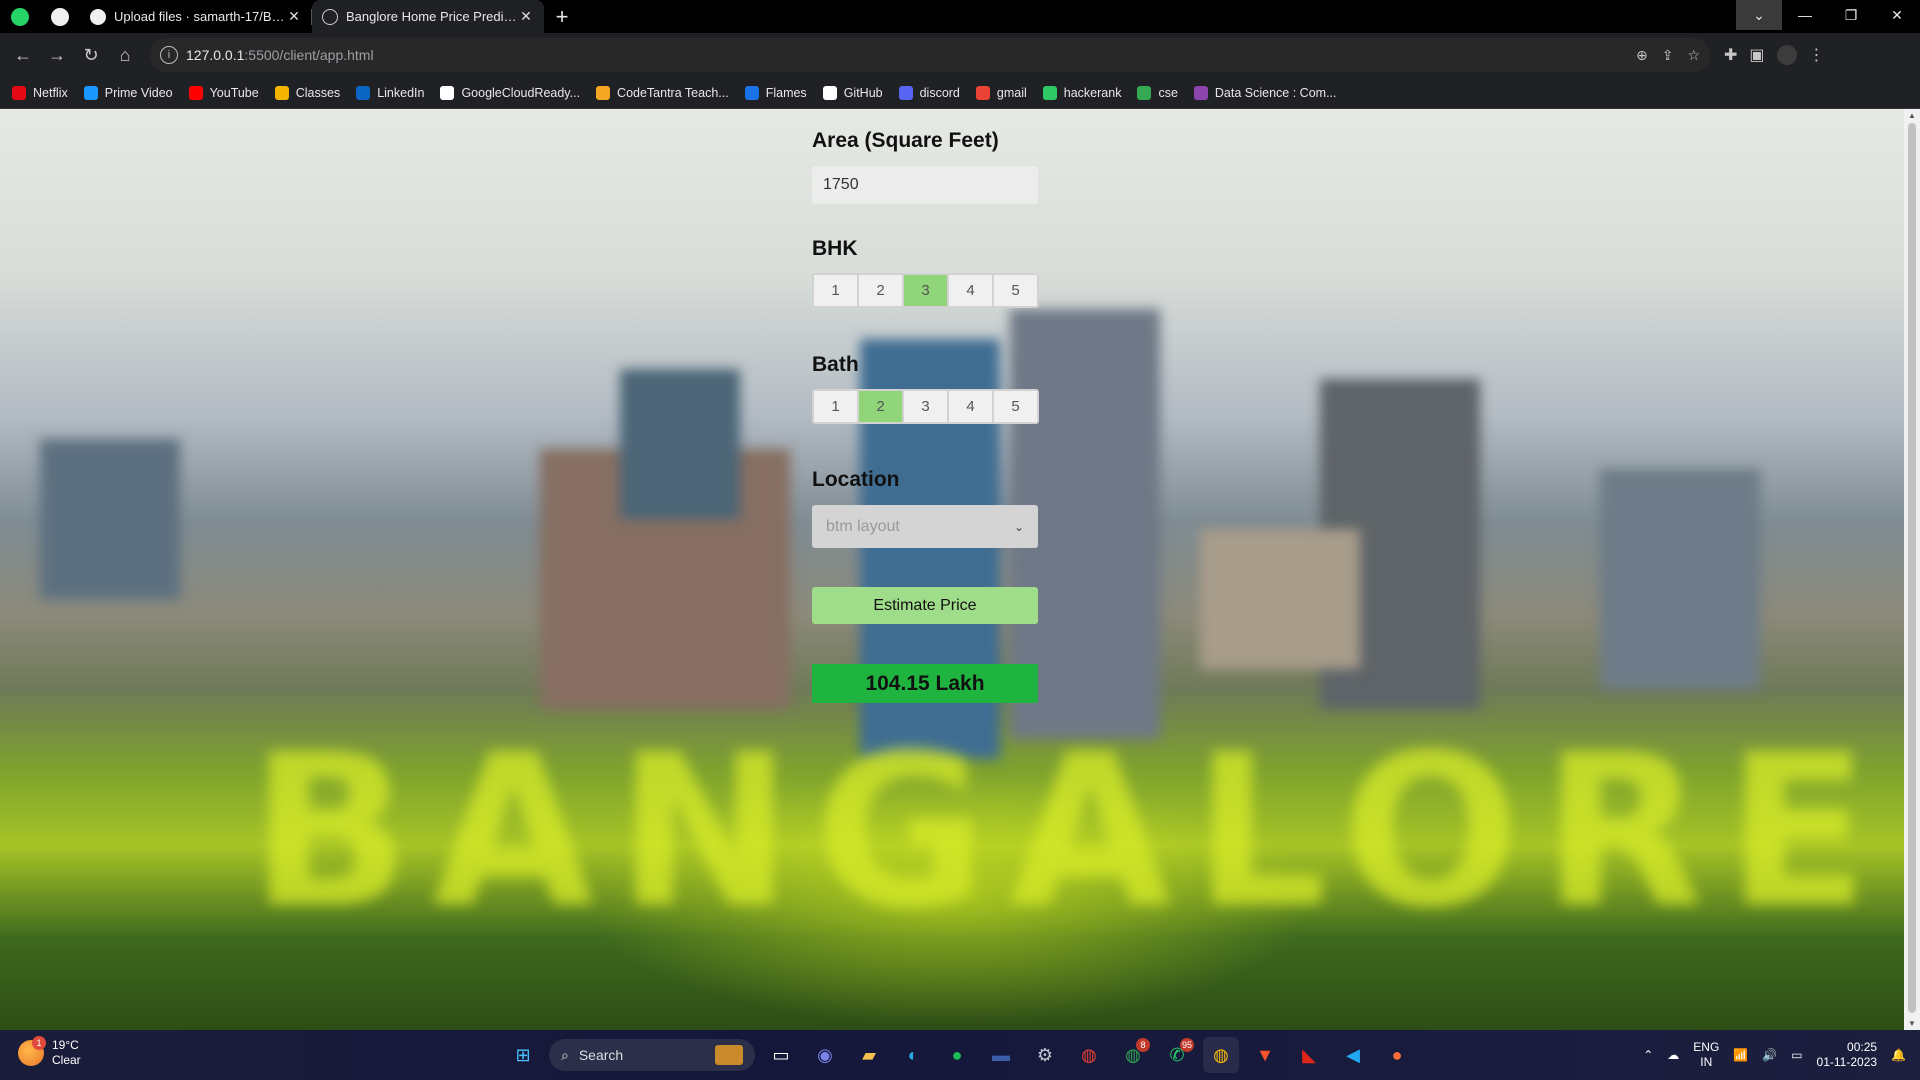 The width and height of the screenshot is (1920, 1080). Describe the element at coordinates (1001, 92) in the screenshot. I see `bookmark-item: gmail` at that location.